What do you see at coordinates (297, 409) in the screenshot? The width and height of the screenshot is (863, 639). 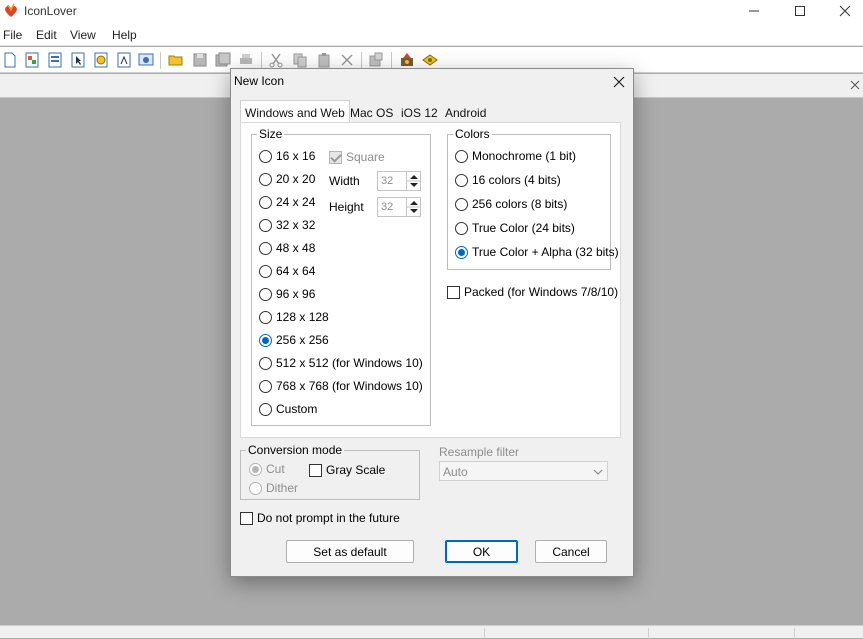 I see `size-option-label: Custom` at bounding box center [297, 409].